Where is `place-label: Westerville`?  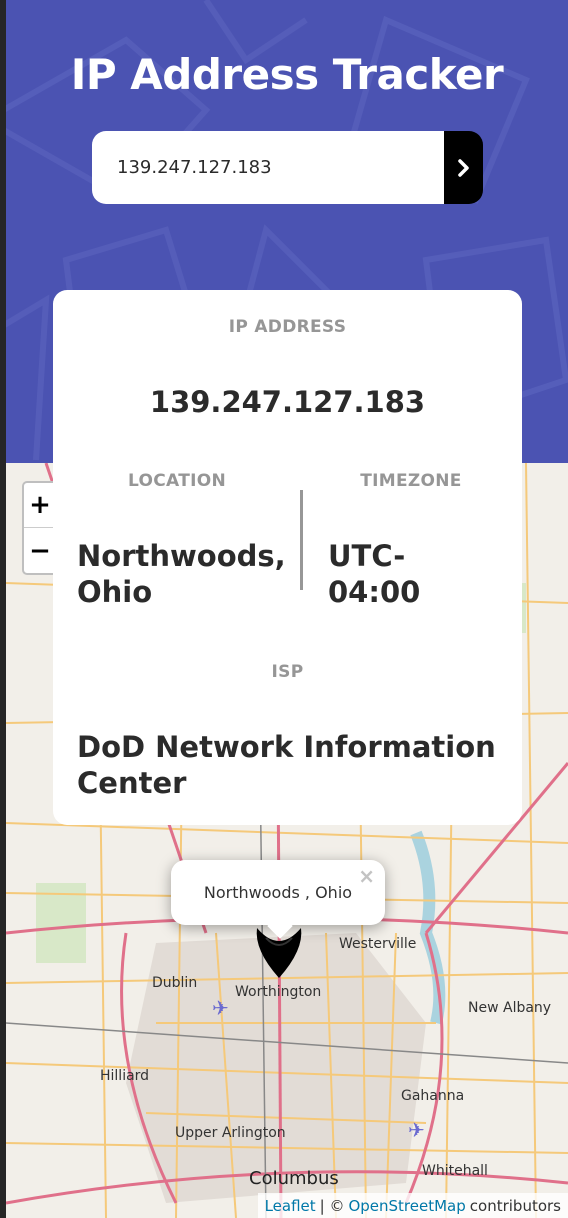 place-label: Westerville is located at coordinates (378, 944).